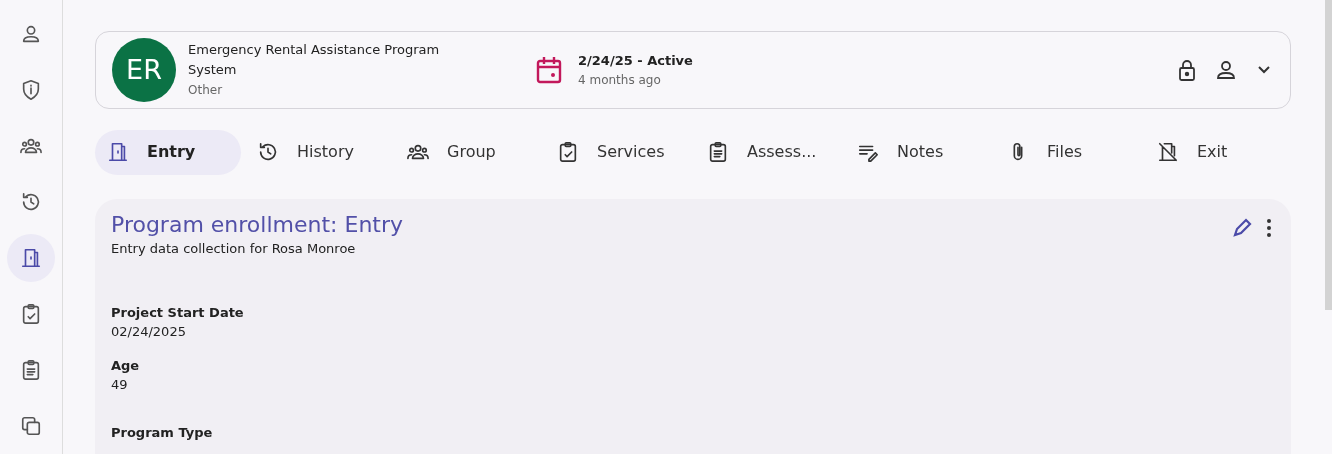 The width and height of the screenshot is (1332, 454). I want to click on status-text: 2/24/25 - Active, so click(635, 61).